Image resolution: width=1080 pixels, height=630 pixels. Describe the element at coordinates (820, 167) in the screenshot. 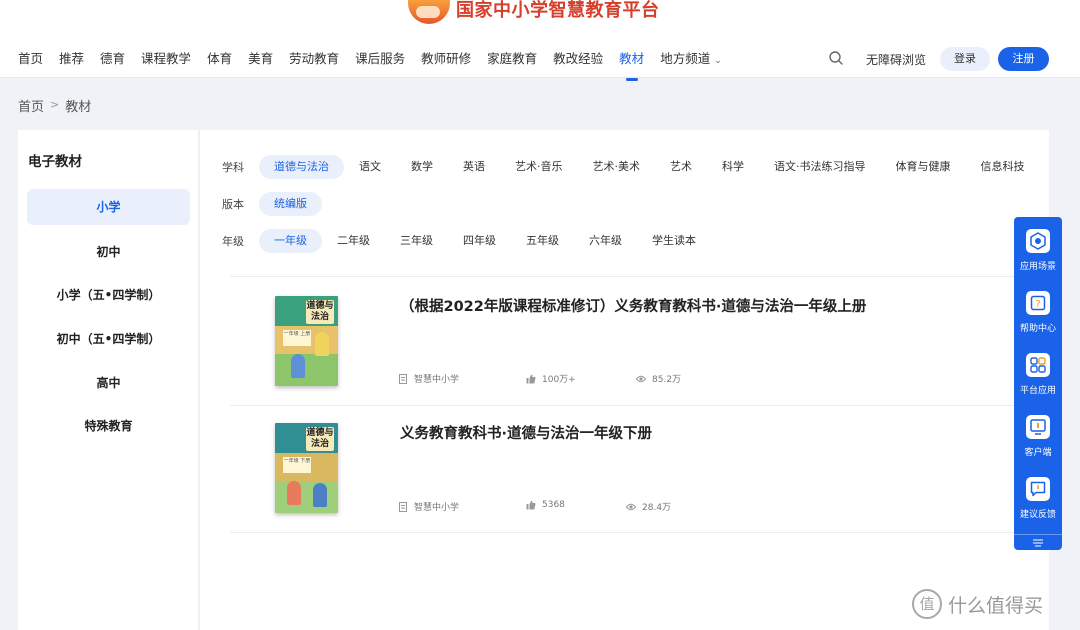

I see `subject-chip: 语文·书法练习指导` at that location.